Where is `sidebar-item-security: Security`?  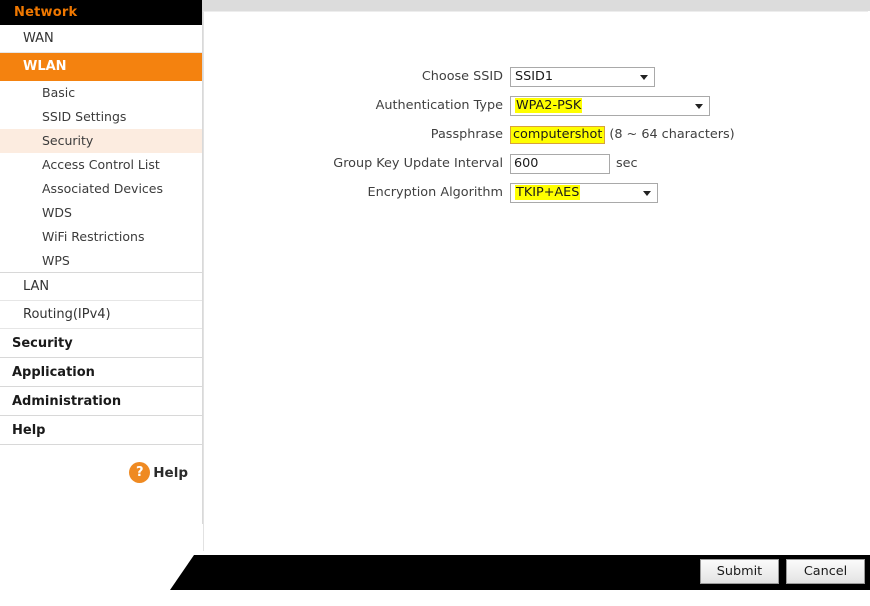 sidebar-item-security: Security is located at coordinates (101, 141).